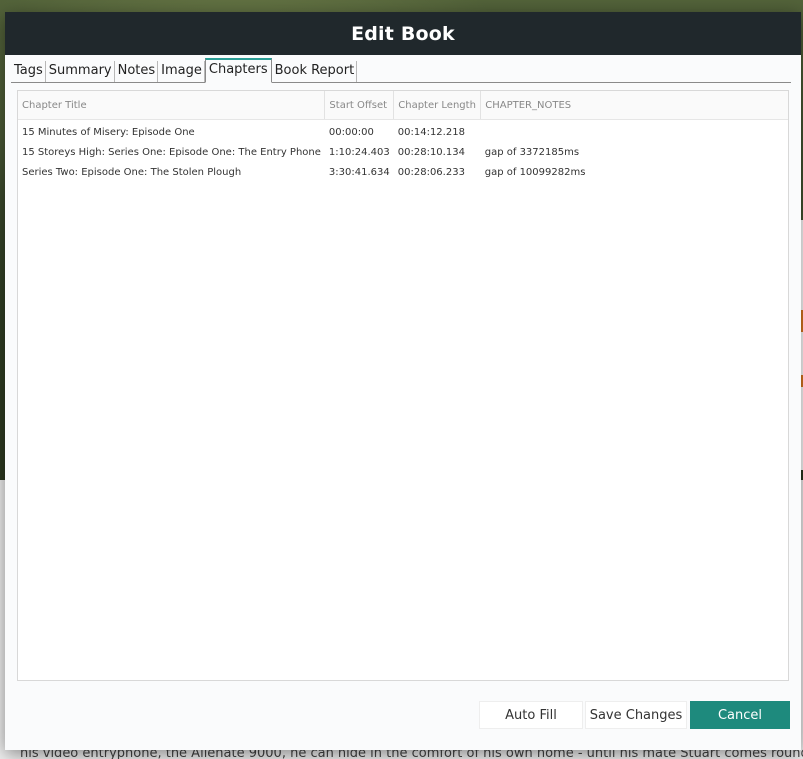 This screenshot has width=803, height=759. What do you see at coordinates (437, 172) in the screenshot?
I see `chapter-length-cell: 00:28:06.233` at bounding box center [437, 172].